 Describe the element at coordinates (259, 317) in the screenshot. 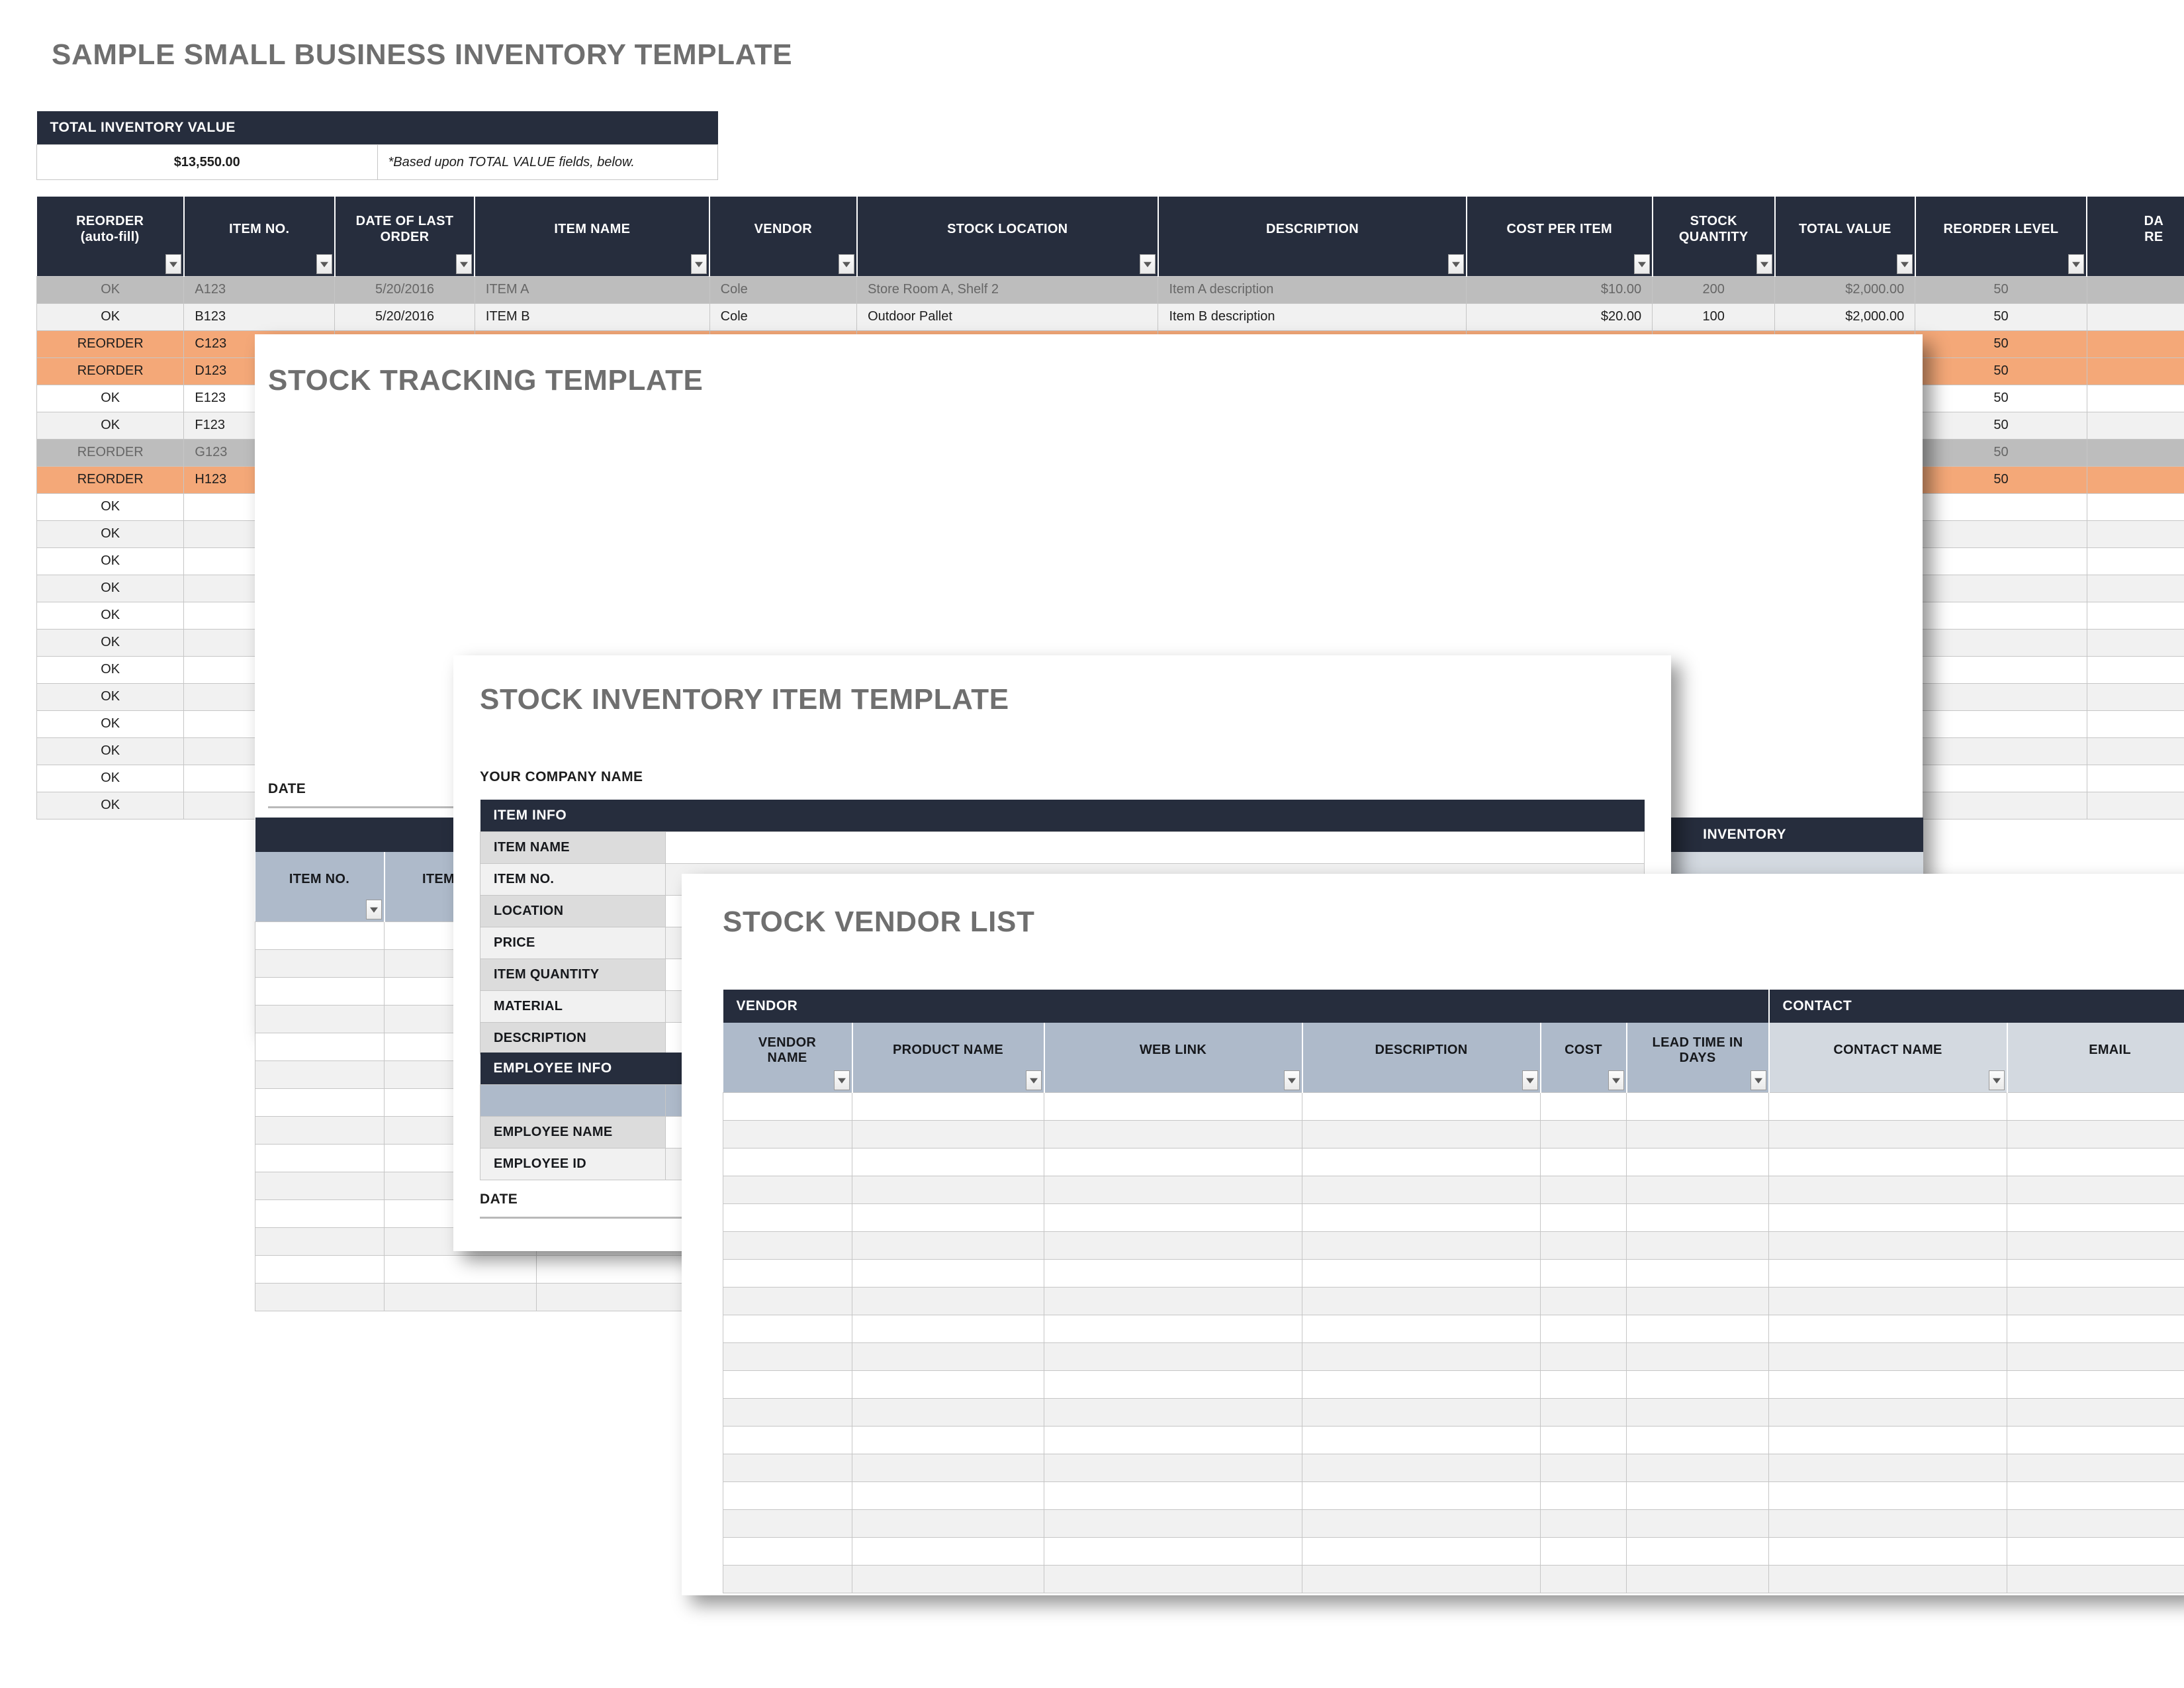

I see `cell-item-no: B123` at that location.